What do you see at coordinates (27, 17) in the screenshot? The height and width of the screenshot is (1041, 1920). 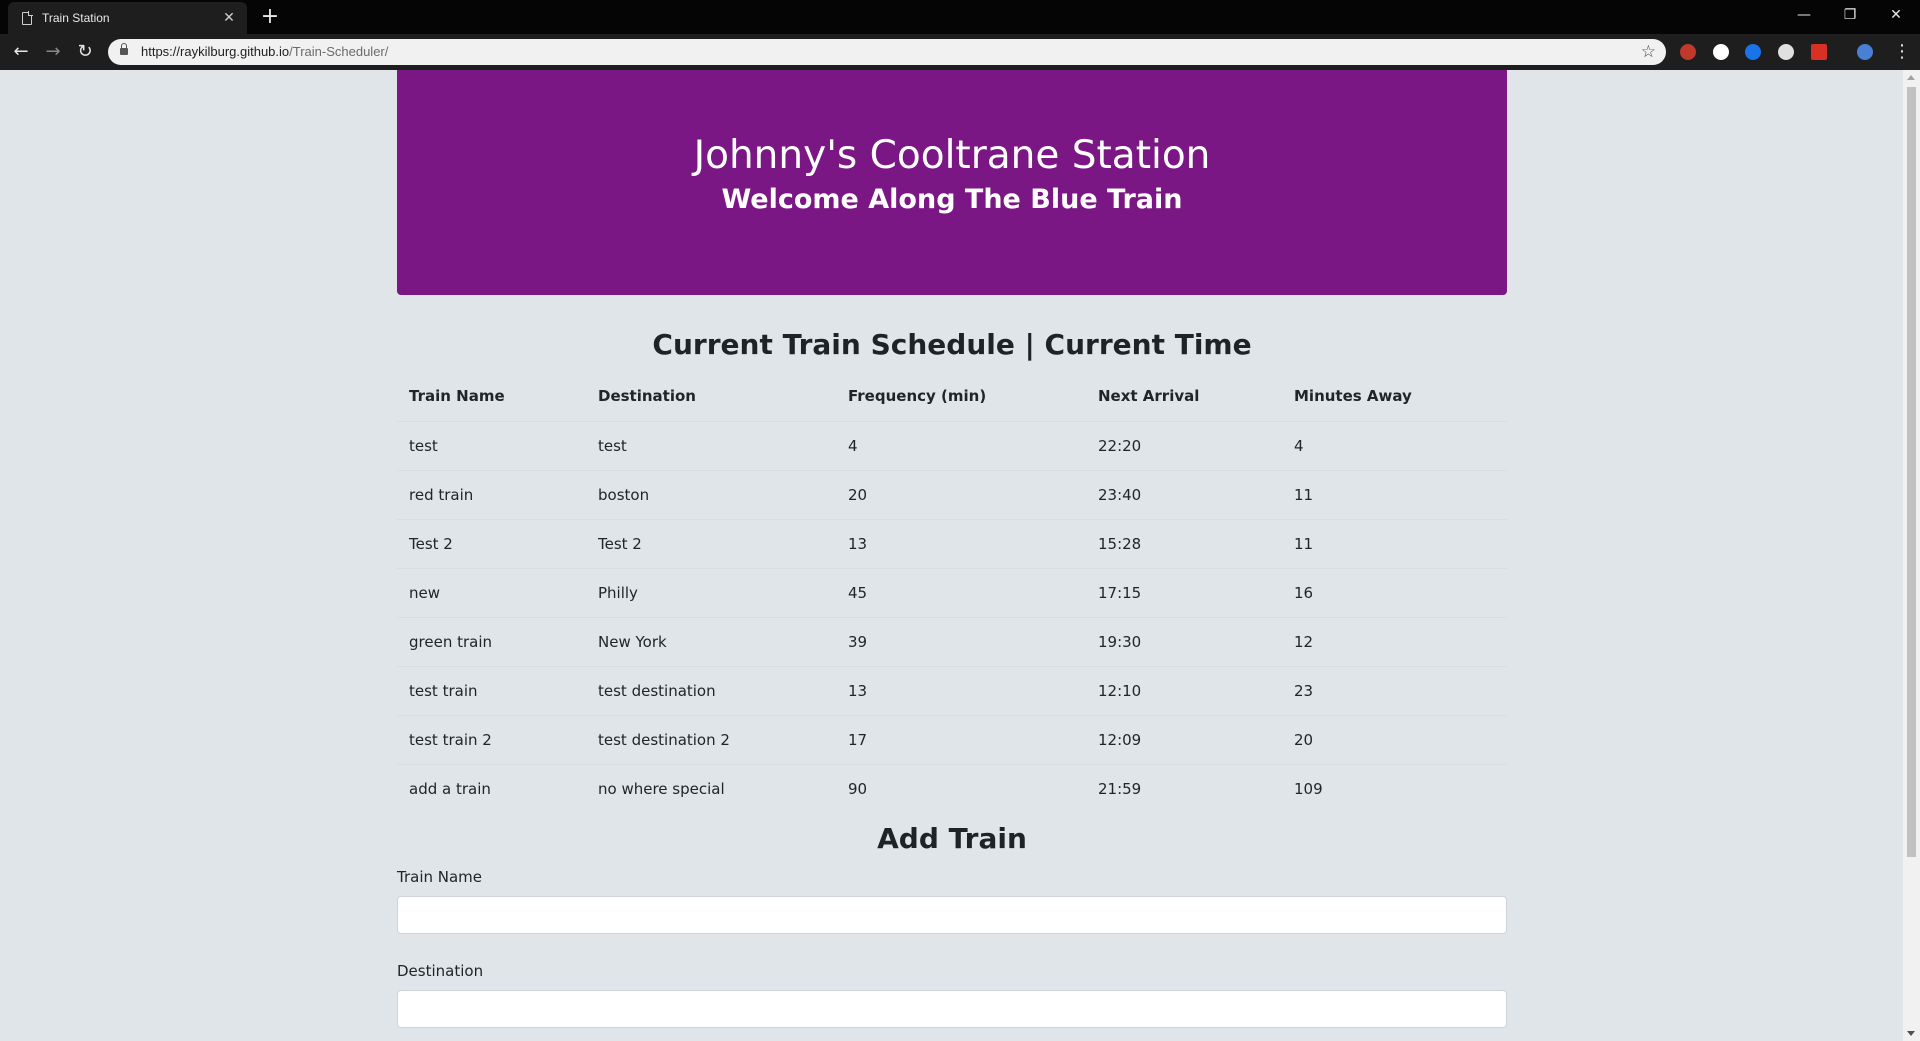 I see `page-icon` at bounding box center [27, 17].